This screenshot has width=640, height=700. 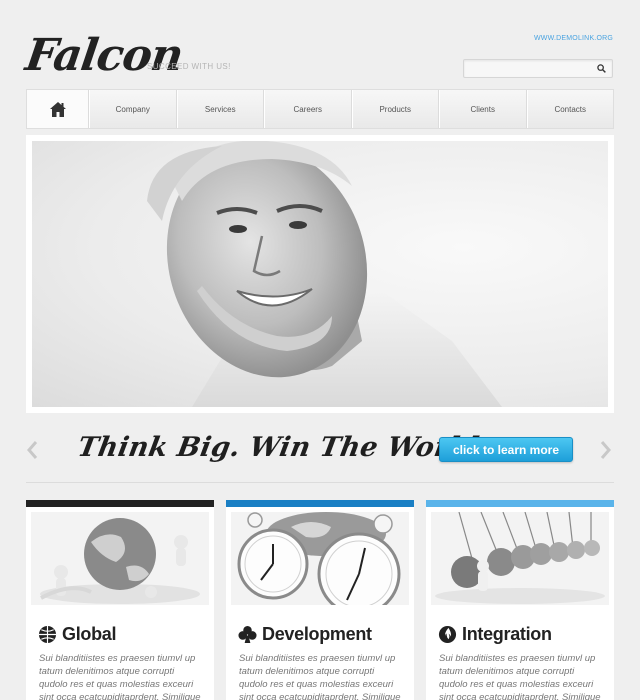 I want to click on card-title: Global, so click(x=89, y=634).